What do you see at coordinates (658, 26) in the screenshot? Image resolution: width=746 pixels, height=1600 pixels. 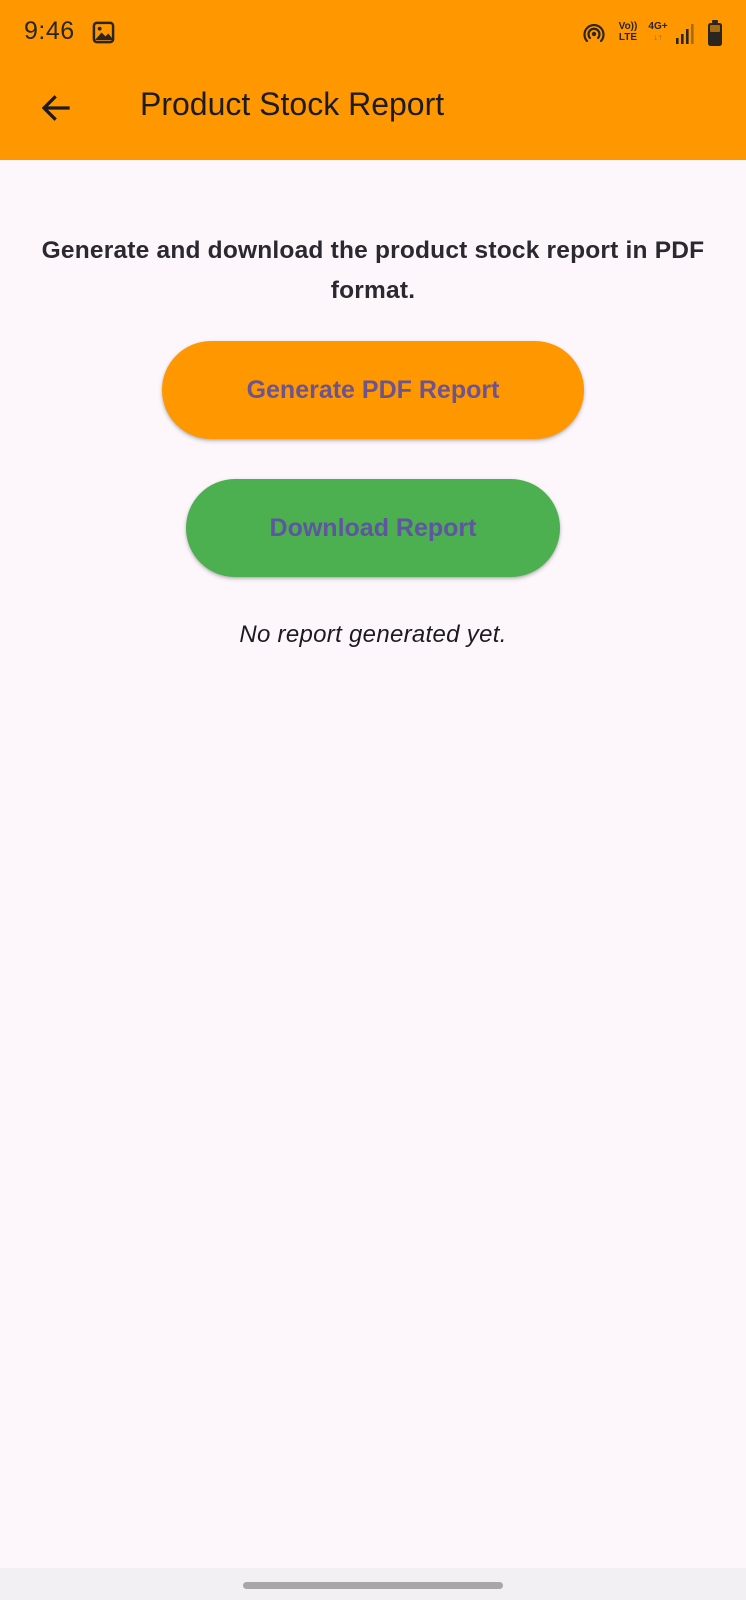 I see `network-type-label: 4G+` at bounding box center [658, 26].